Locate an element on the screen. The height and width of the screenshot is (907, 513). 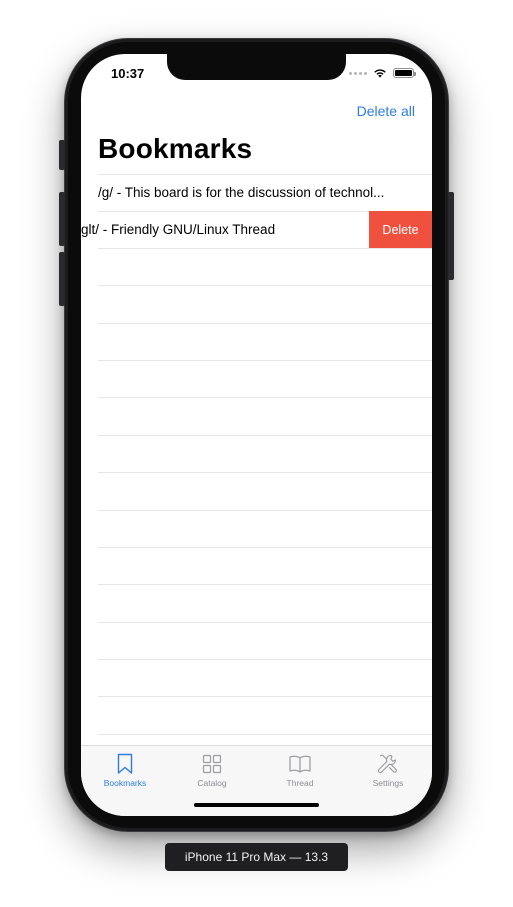
battery-icon is located at coordinates (404, 73).